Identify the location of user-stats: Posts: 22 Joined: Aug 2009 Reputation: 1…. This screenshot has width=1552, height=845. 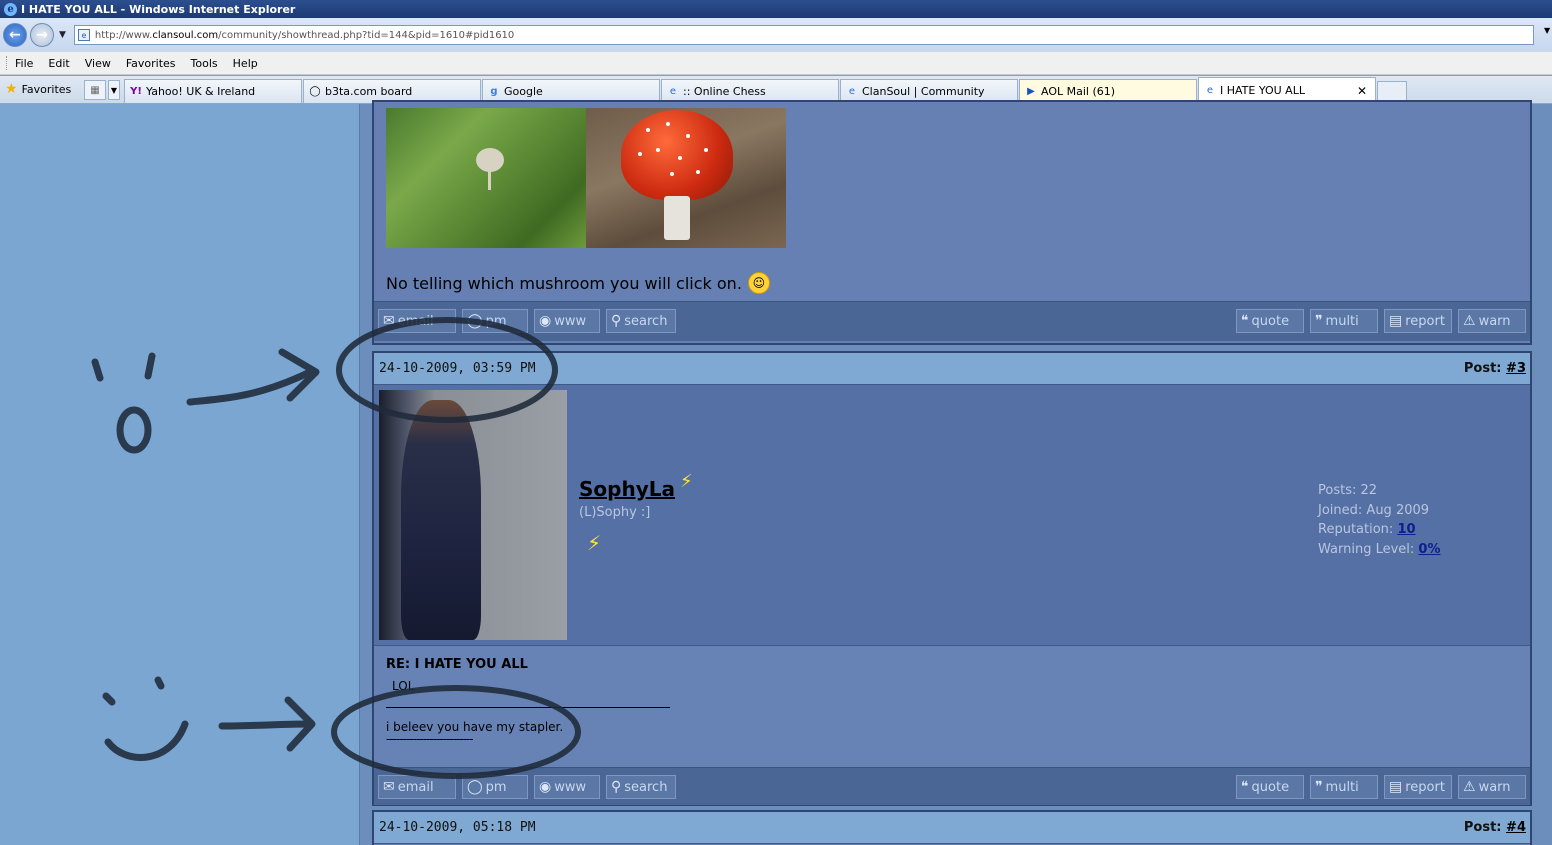
(1379, 520).